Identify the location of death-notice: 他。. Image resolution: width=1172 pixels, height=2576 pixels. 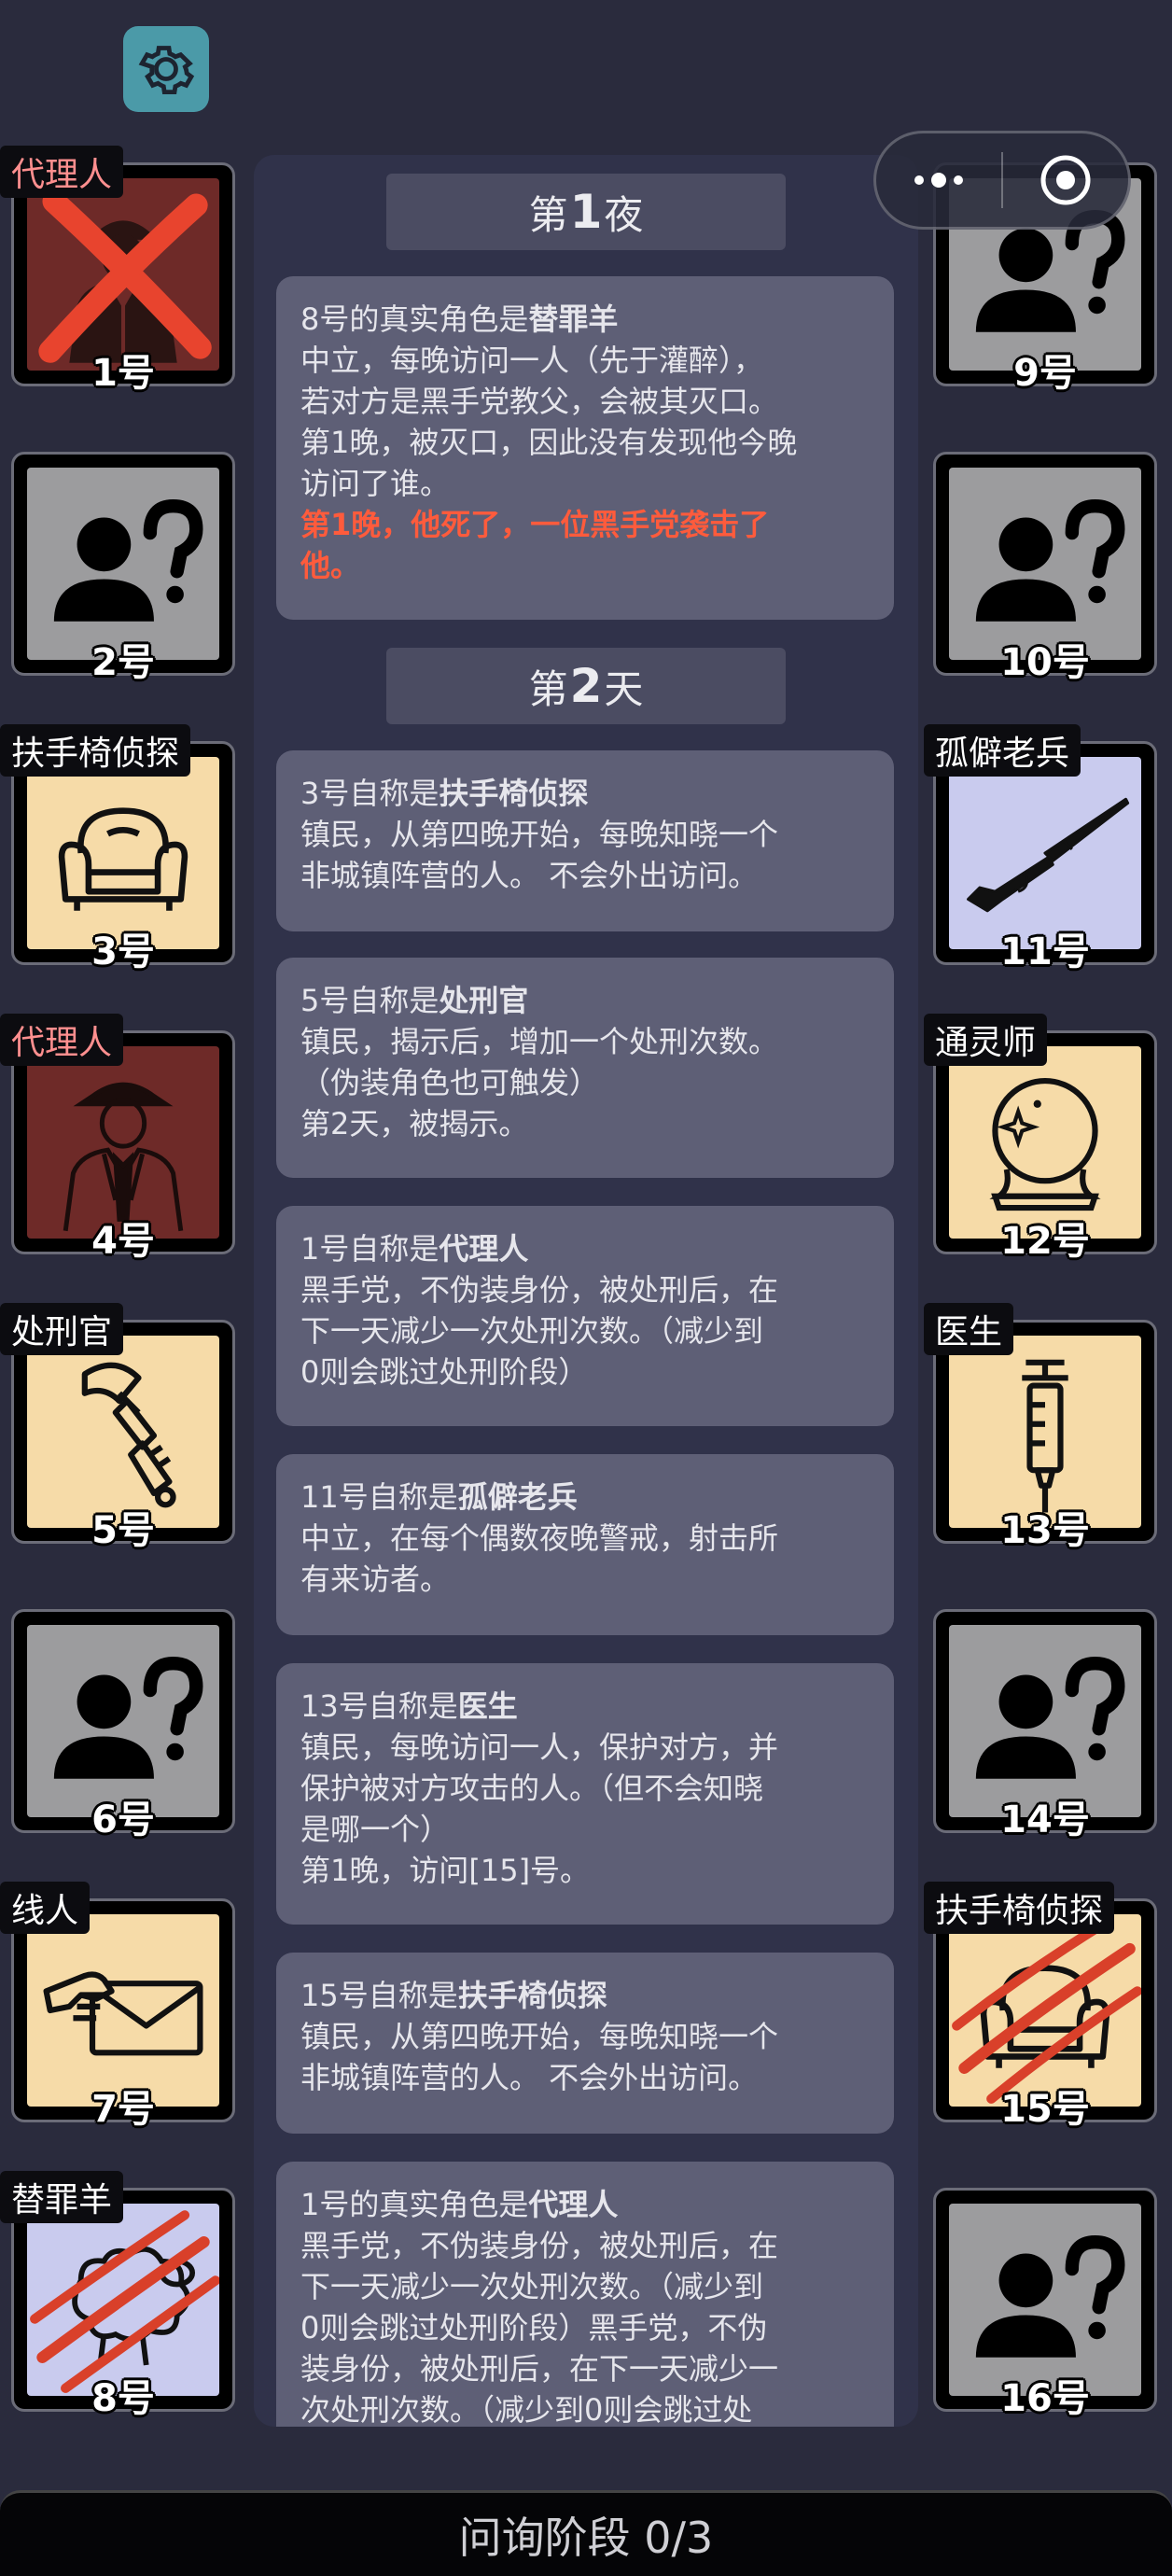
(330, 565).